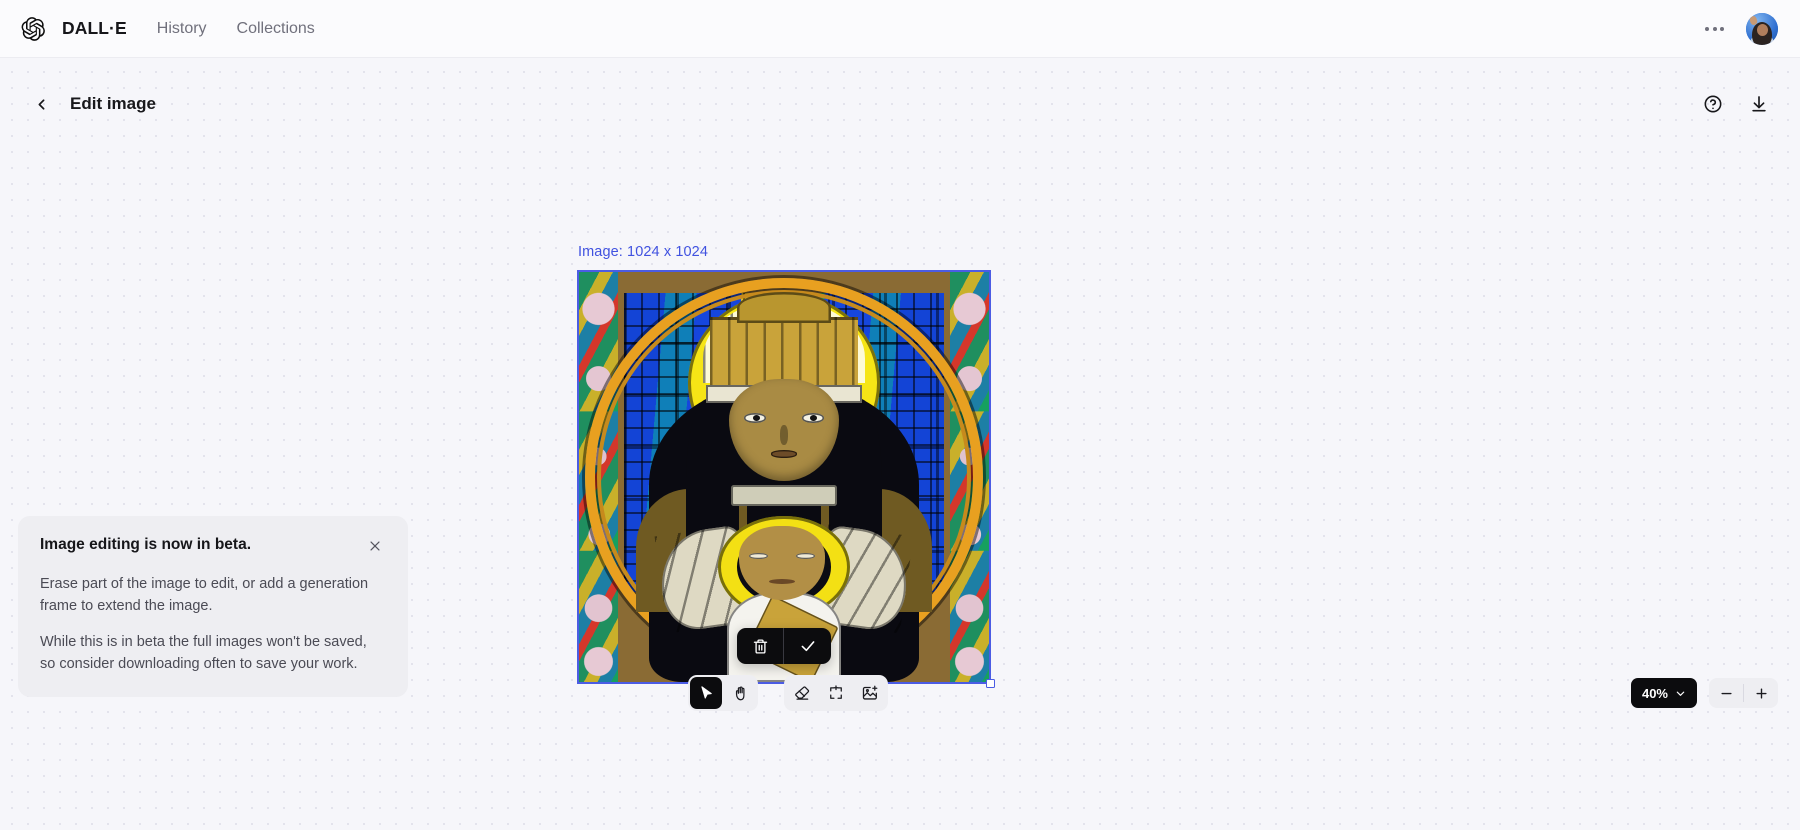 This screenshot has width=1800, height=830. I want to click on beta-notice-header: Image editing is now in beta., so click(213, 546).